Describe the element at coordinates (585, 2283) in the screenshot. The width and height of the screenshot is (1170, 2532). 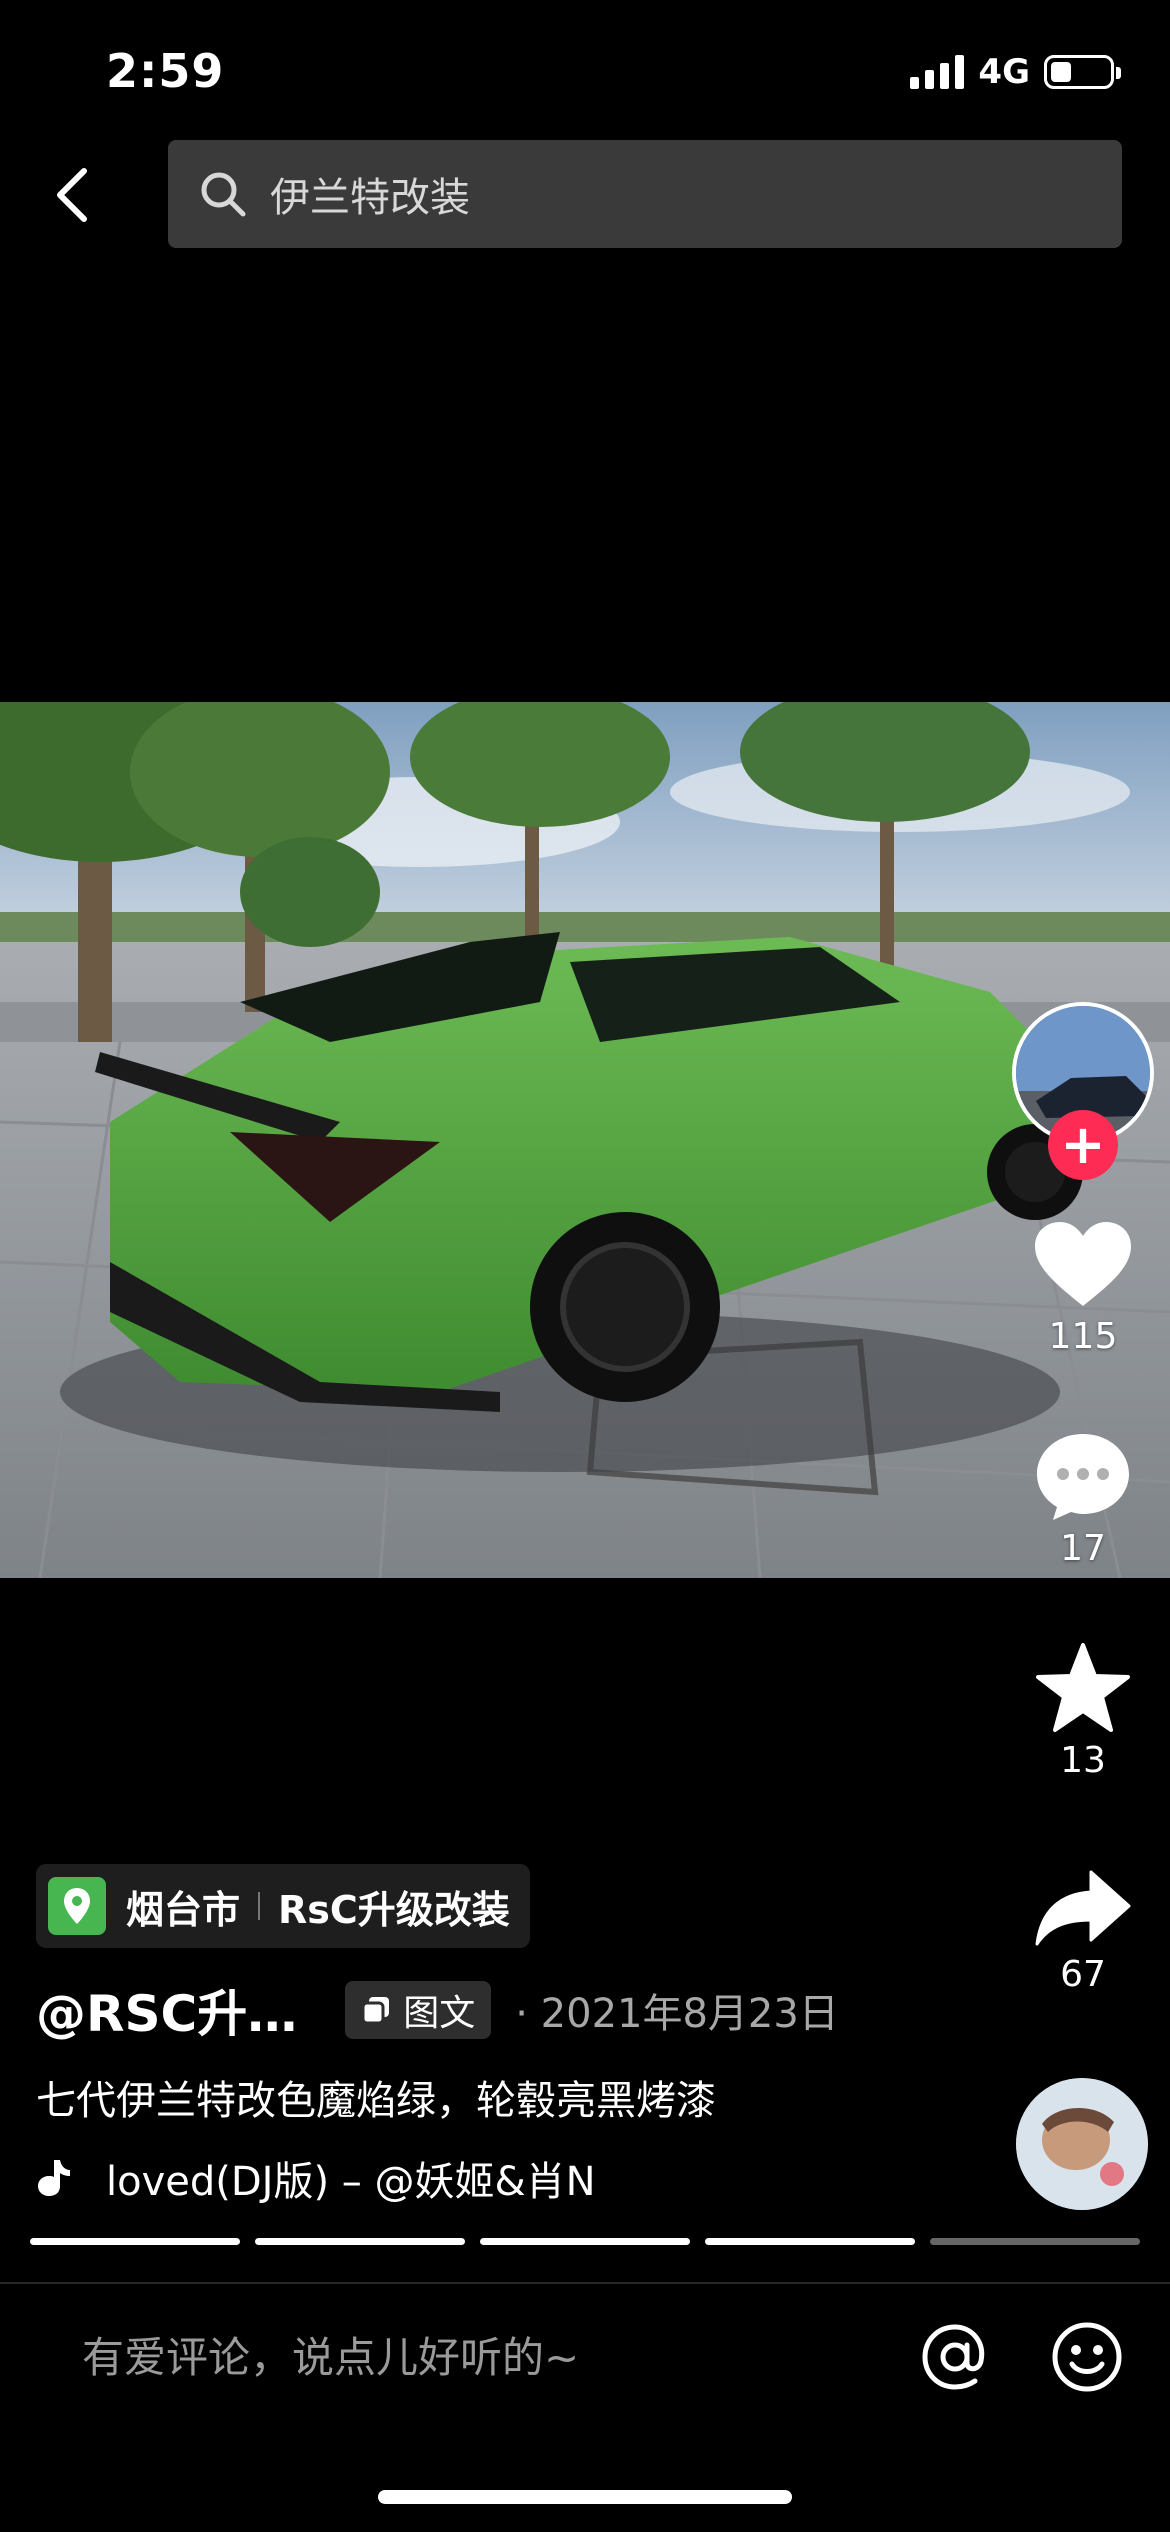
I see `divider` at that location.